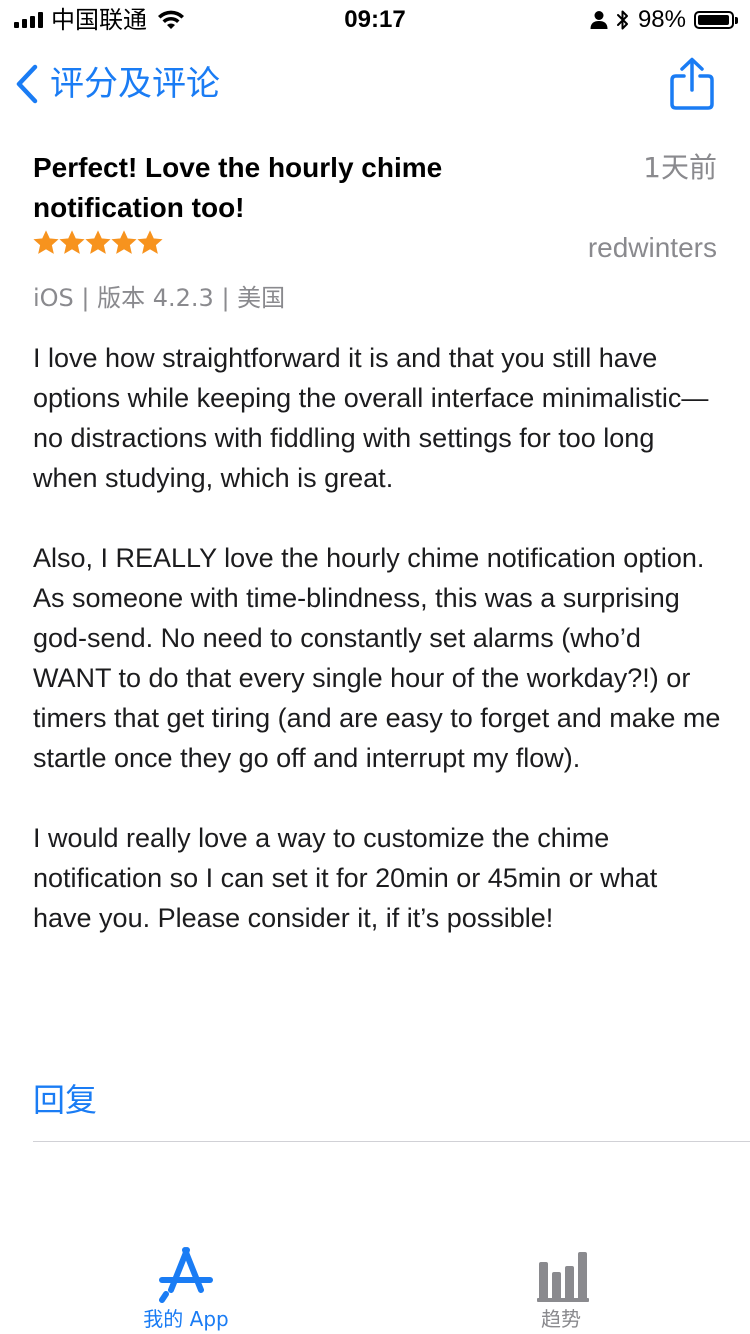  What do you see at coordinates (186, 1275) in the screenshot?
I see `app-store-icon` at bounding box center [186, 1275].